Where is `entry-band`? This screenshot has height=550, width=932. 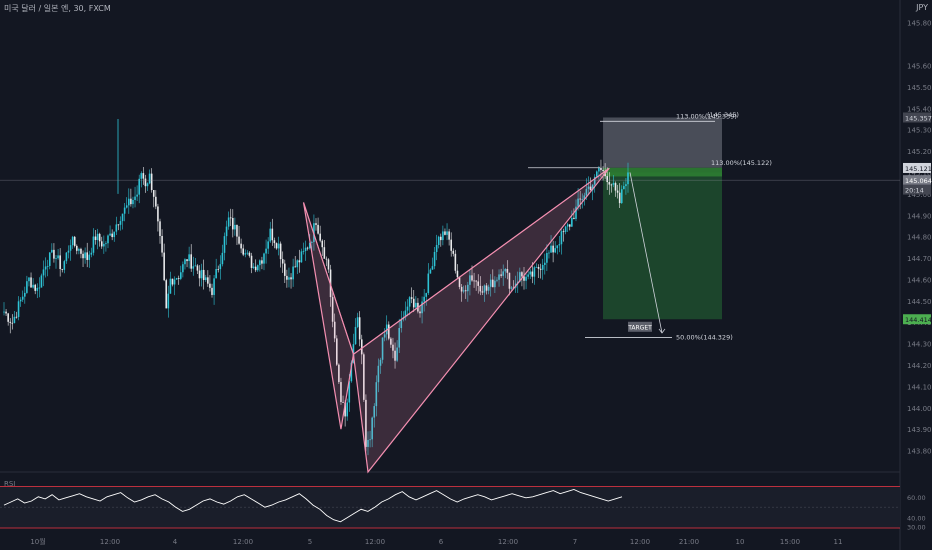
entry-band is located at coordinates (662, 172).